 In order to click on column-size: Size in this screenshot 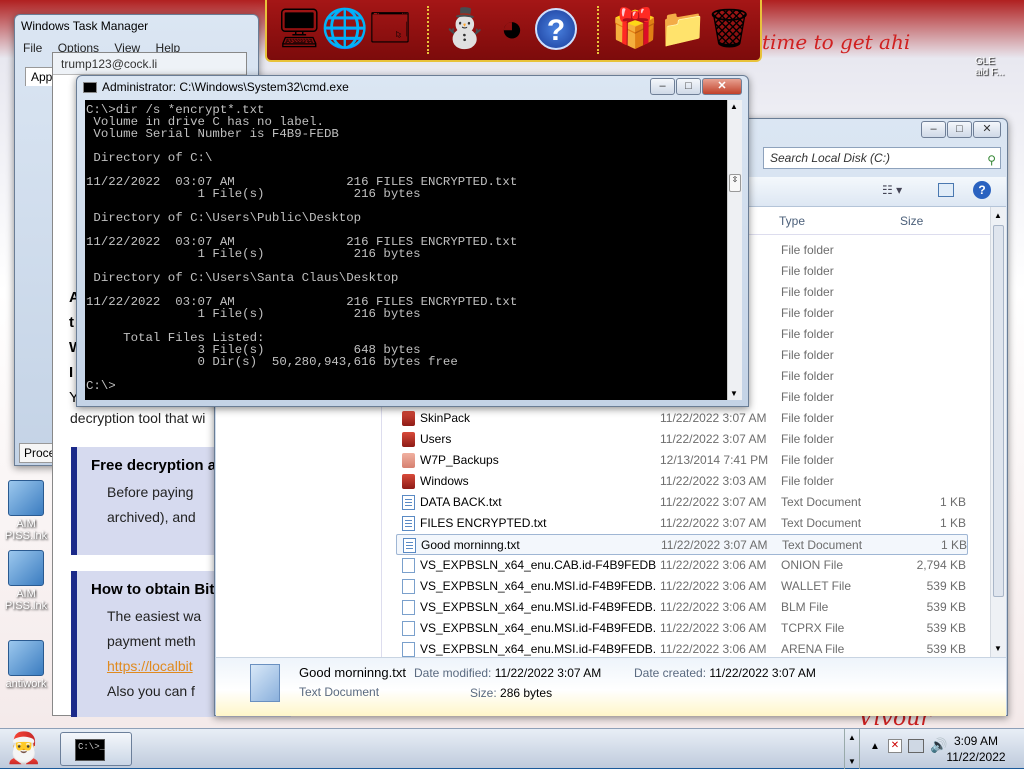, I will do `click(911, 221)`.